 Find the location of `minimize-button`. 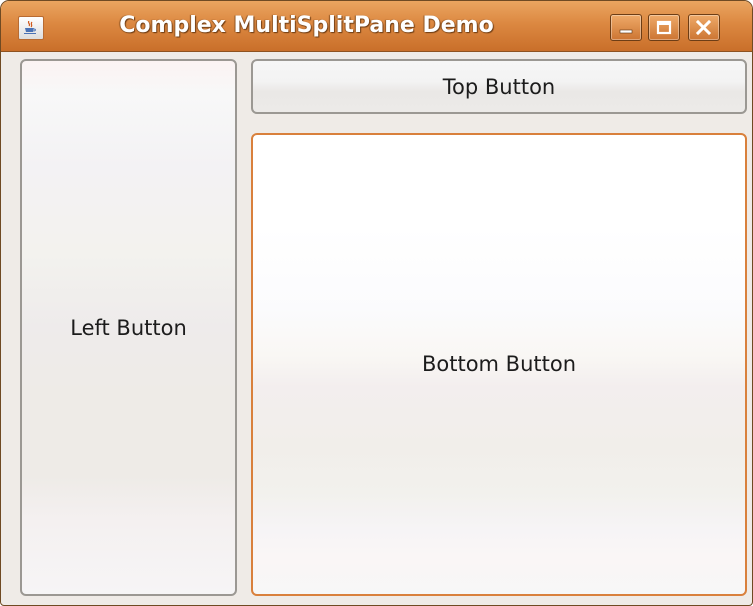

minimize-button is located at coordinates (626, 27).